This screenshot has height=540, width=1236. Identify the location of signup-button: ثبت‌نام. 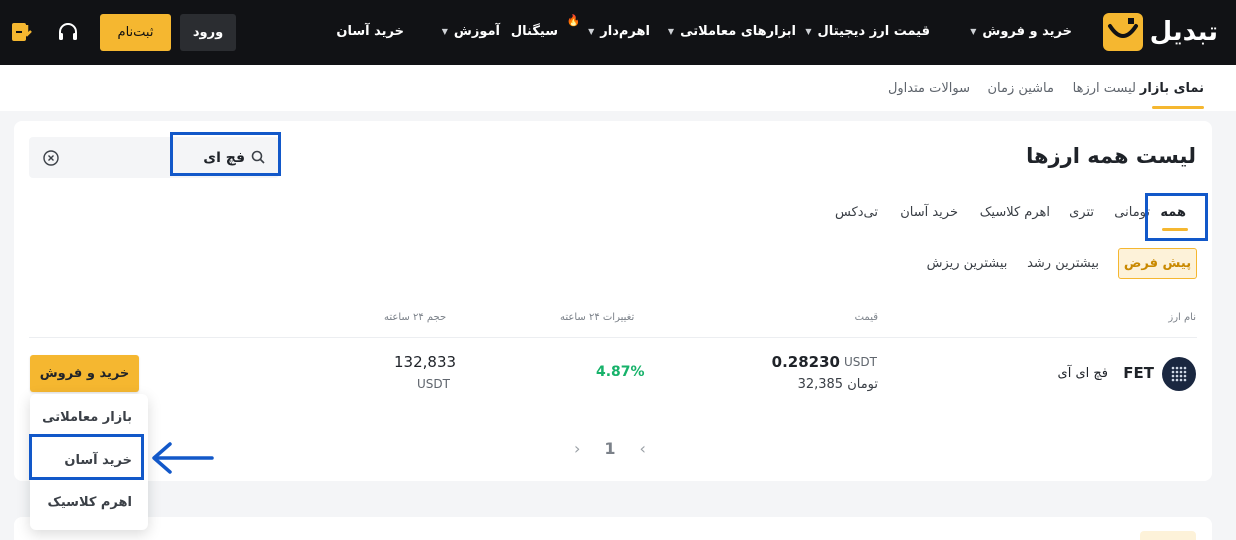
(135, 32).